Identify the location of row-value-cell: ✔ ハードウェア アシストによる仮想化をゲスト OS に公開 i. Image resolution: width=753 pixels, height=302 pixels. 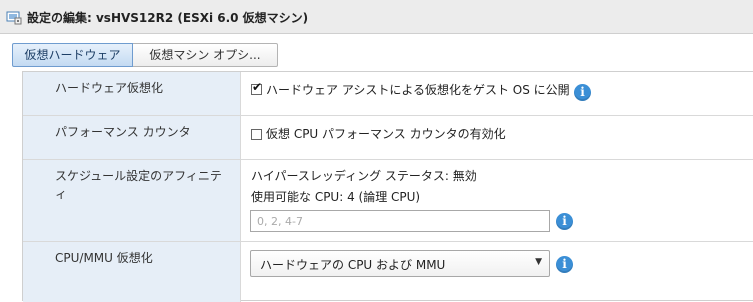
(497, 93).